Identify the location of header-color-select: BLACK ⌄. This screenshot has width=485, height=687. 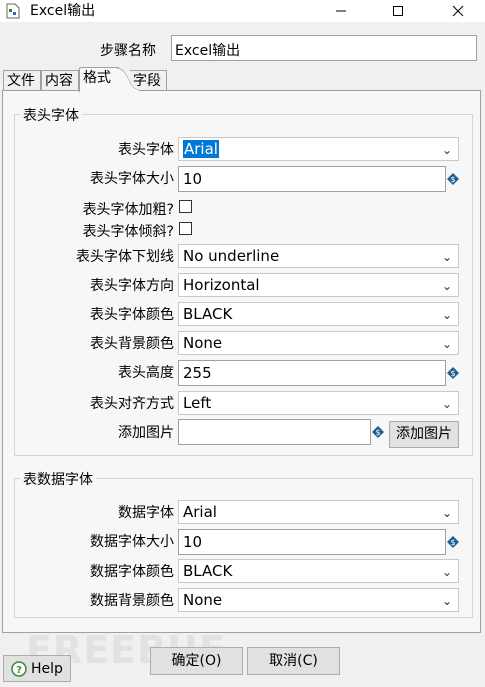
(318, 314).